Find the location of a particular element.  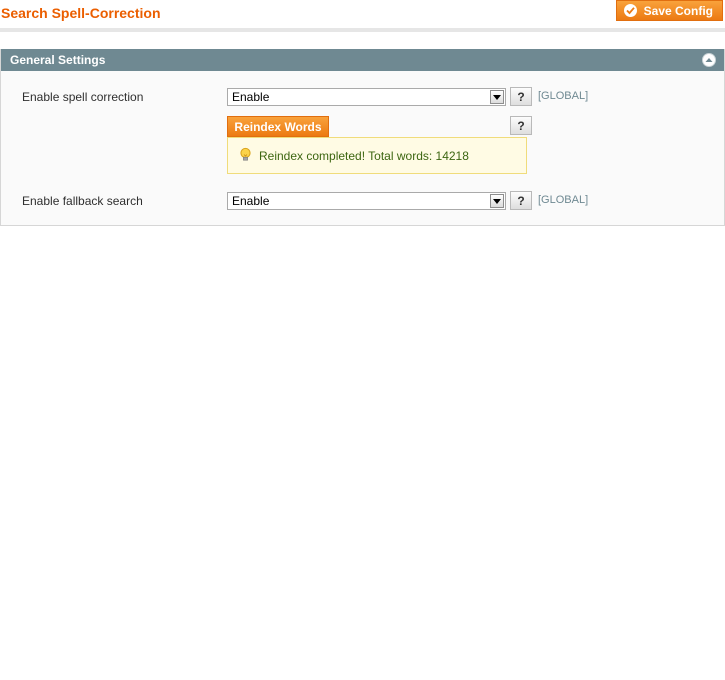

chevron-up-icon is located at coordinates (709, 60).